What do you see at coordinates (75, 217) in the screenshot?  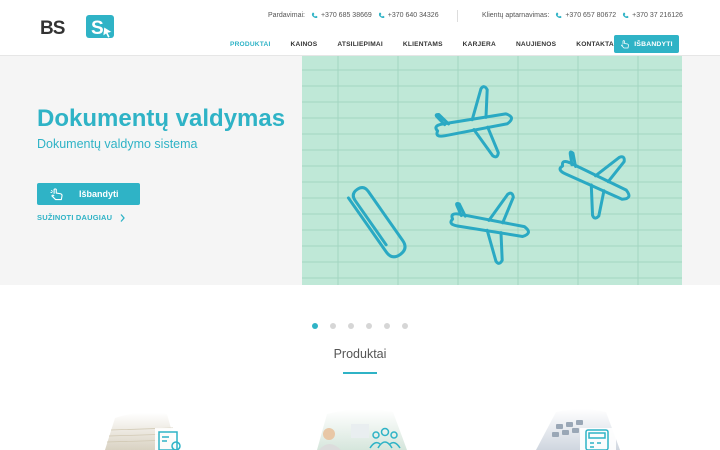 I see `learn-more-label: SUŽINOTI DAUGIAU` at bounding box center [75, 217].